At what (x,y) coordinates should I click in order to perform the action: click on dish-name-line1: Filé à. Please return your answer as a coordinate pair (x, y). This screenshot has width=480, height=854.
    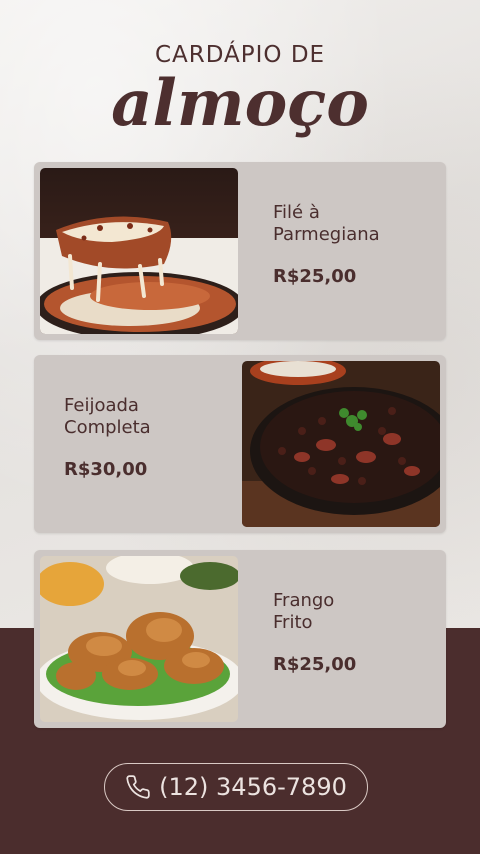
    Looking at the image, I should click on (296, 212).